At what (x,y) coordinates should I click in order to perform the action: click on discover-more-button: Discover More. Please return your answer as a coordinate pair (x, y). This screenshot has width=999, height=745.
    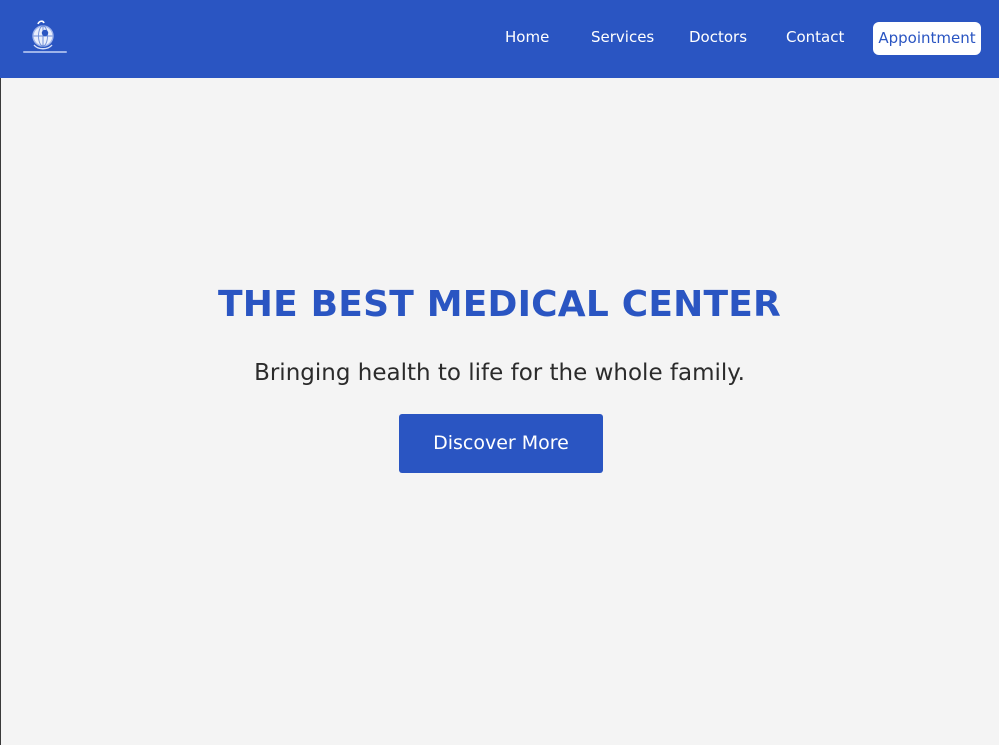
    Looking at the image, I should click on (501, 443).